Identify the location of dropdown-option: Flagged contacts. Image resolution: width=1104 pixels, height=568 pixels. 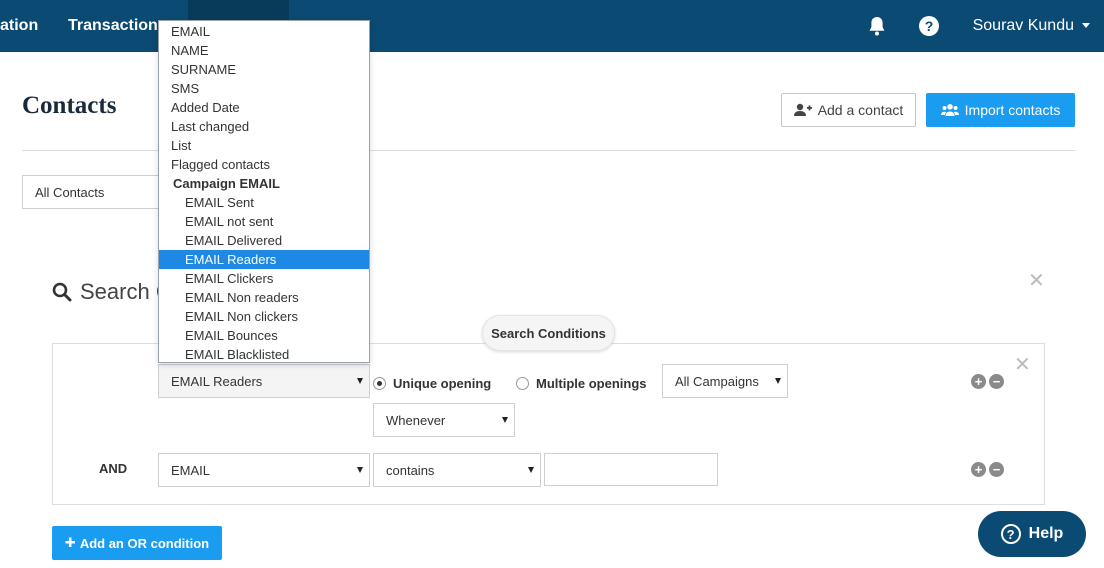
(264, 164).